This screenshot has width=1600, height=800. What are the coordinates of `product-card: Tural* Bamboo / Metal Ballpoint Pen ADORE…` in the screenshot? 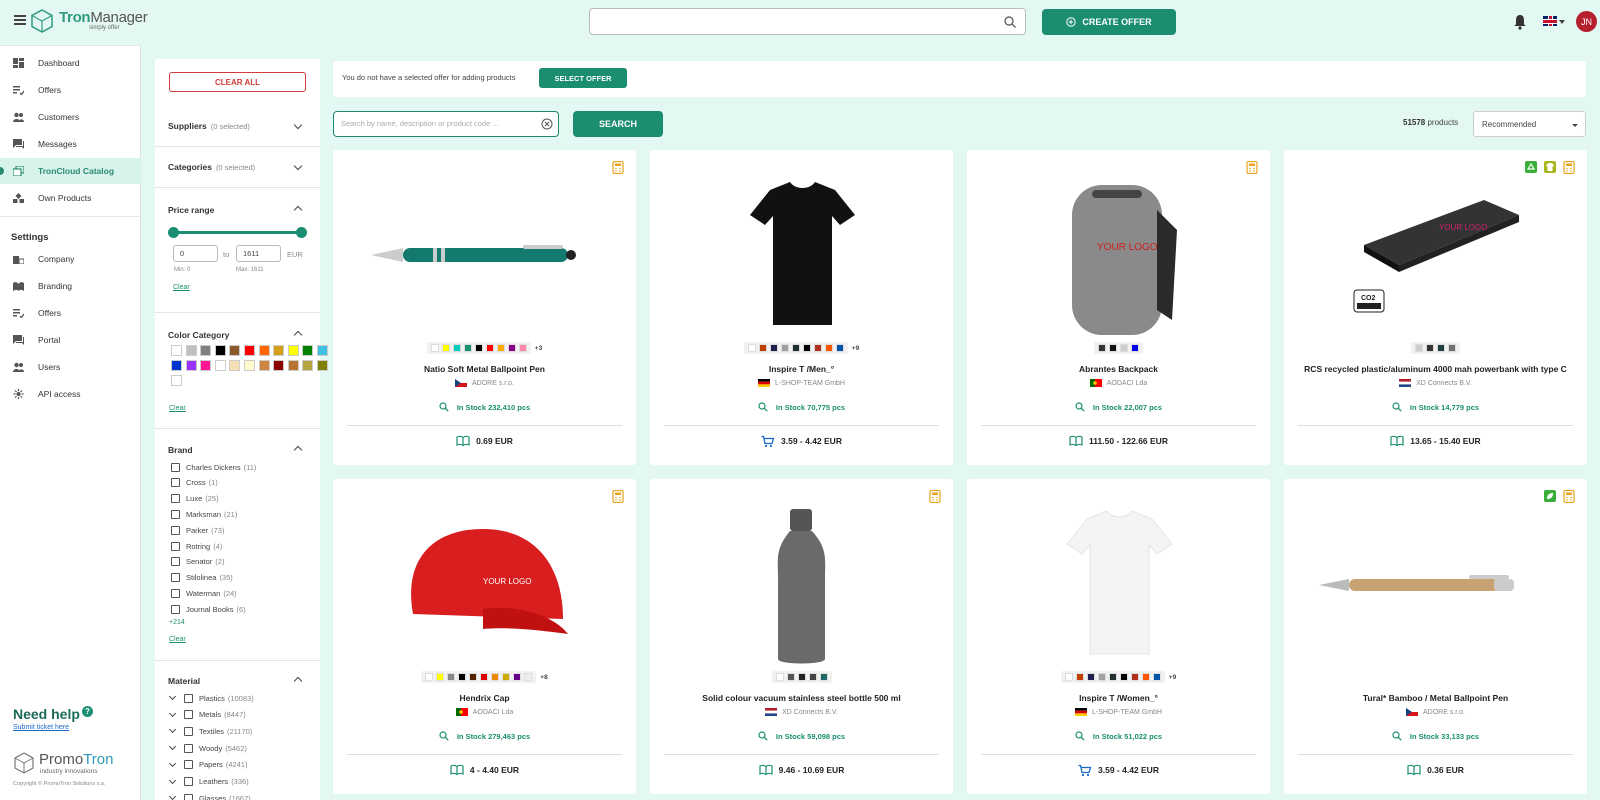 It's located at (1435, 636).